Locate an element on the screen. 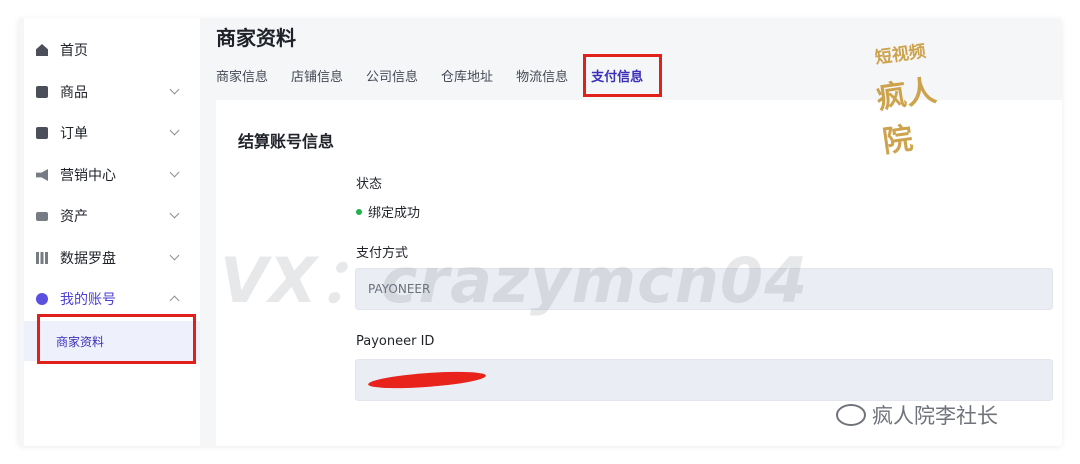  box-icon is located at coordinates (42, 92).